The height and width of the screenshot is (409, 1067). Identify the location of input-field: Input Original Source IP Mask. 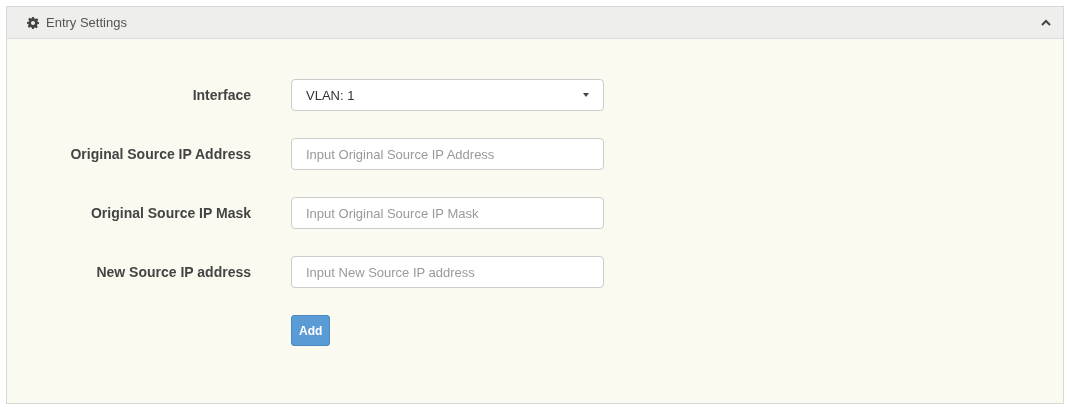
(447, 213).